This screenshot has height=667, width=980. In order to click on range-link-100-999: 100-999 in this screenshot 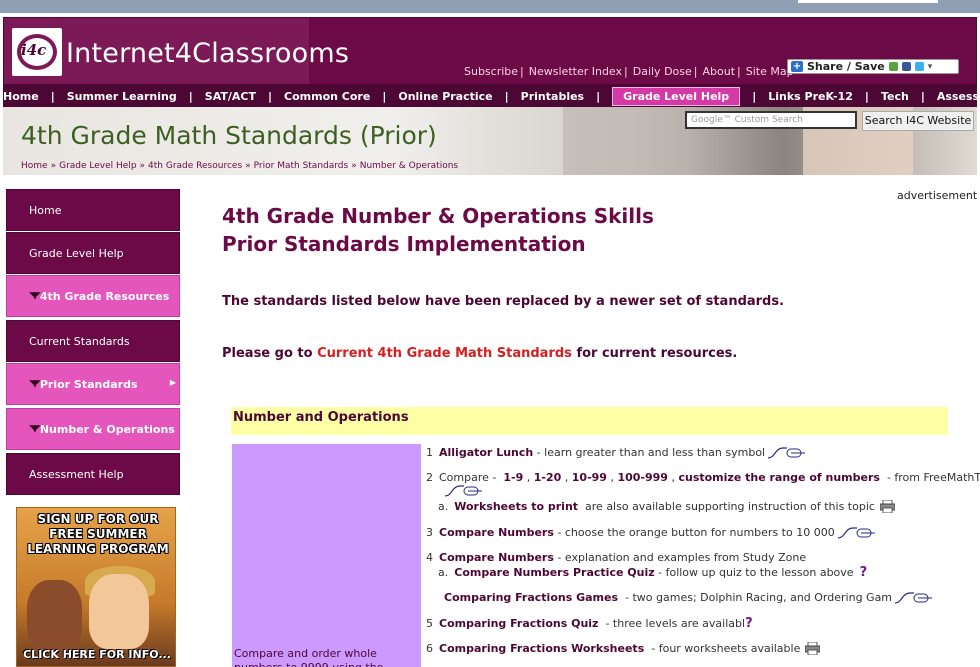, I will do `click(642, 477)`.